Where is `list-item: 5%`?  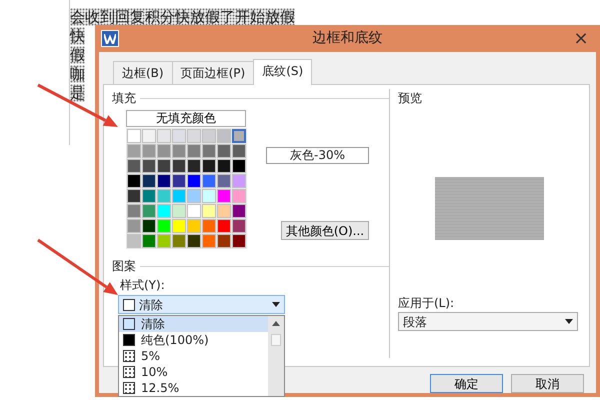 list-item: 5% is located at coordinates (193, 356).